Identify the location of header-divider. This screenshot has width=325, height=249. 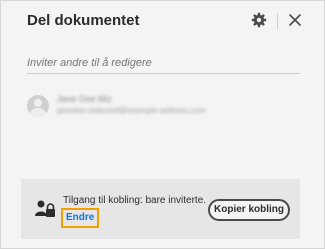
(277, 21).